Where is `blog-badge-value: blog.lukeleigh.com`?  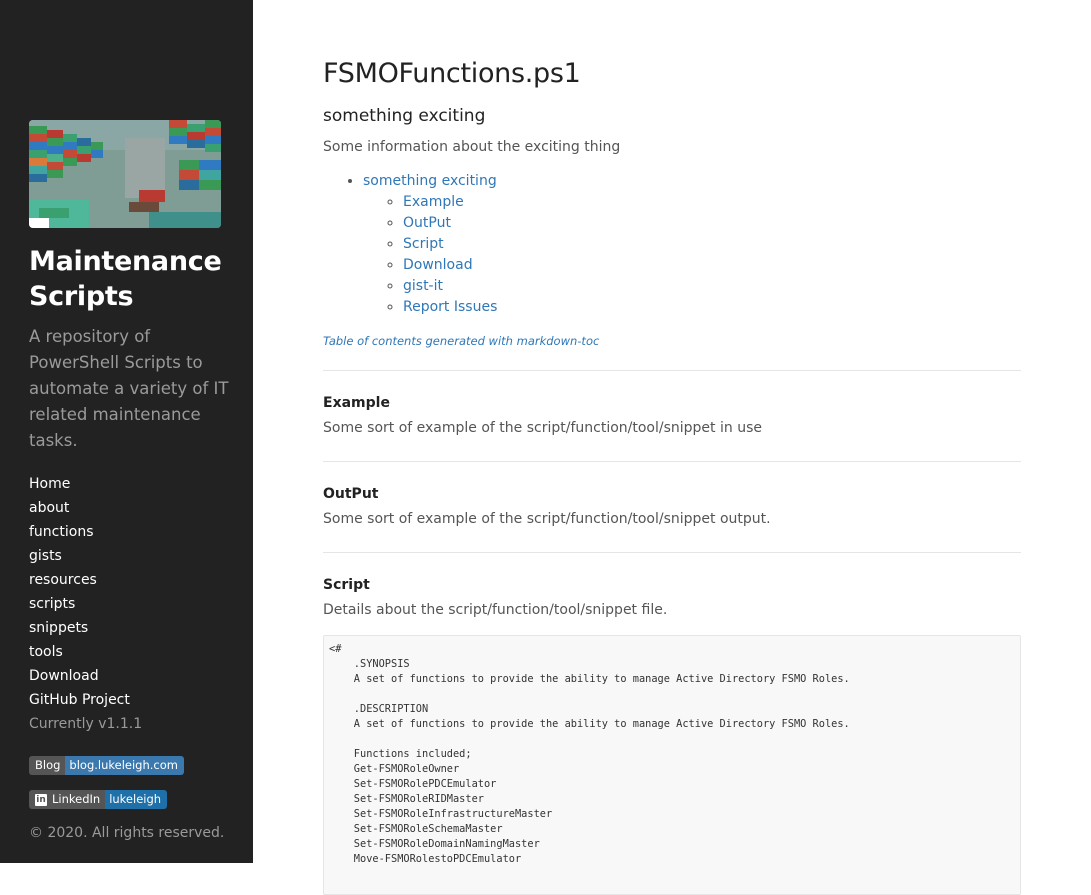 blog-badge-value: blog.lukeleigh.com is located at coordinates (124, 765).